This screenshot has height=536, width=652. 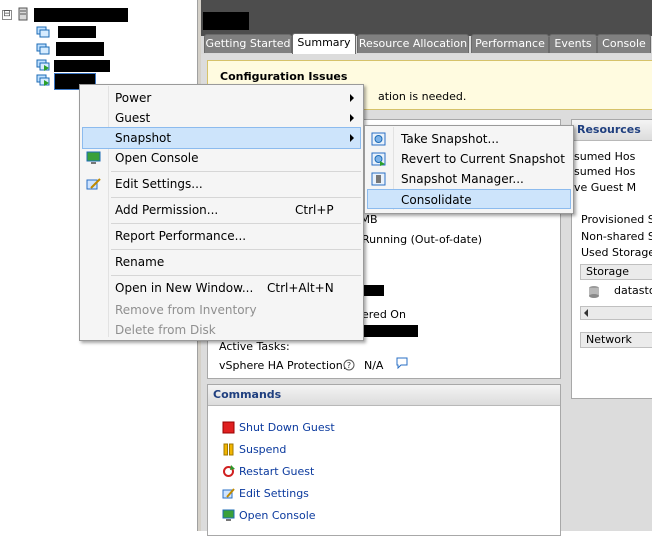 I want to click on help-icon: ?, so click(x=349, y=365).